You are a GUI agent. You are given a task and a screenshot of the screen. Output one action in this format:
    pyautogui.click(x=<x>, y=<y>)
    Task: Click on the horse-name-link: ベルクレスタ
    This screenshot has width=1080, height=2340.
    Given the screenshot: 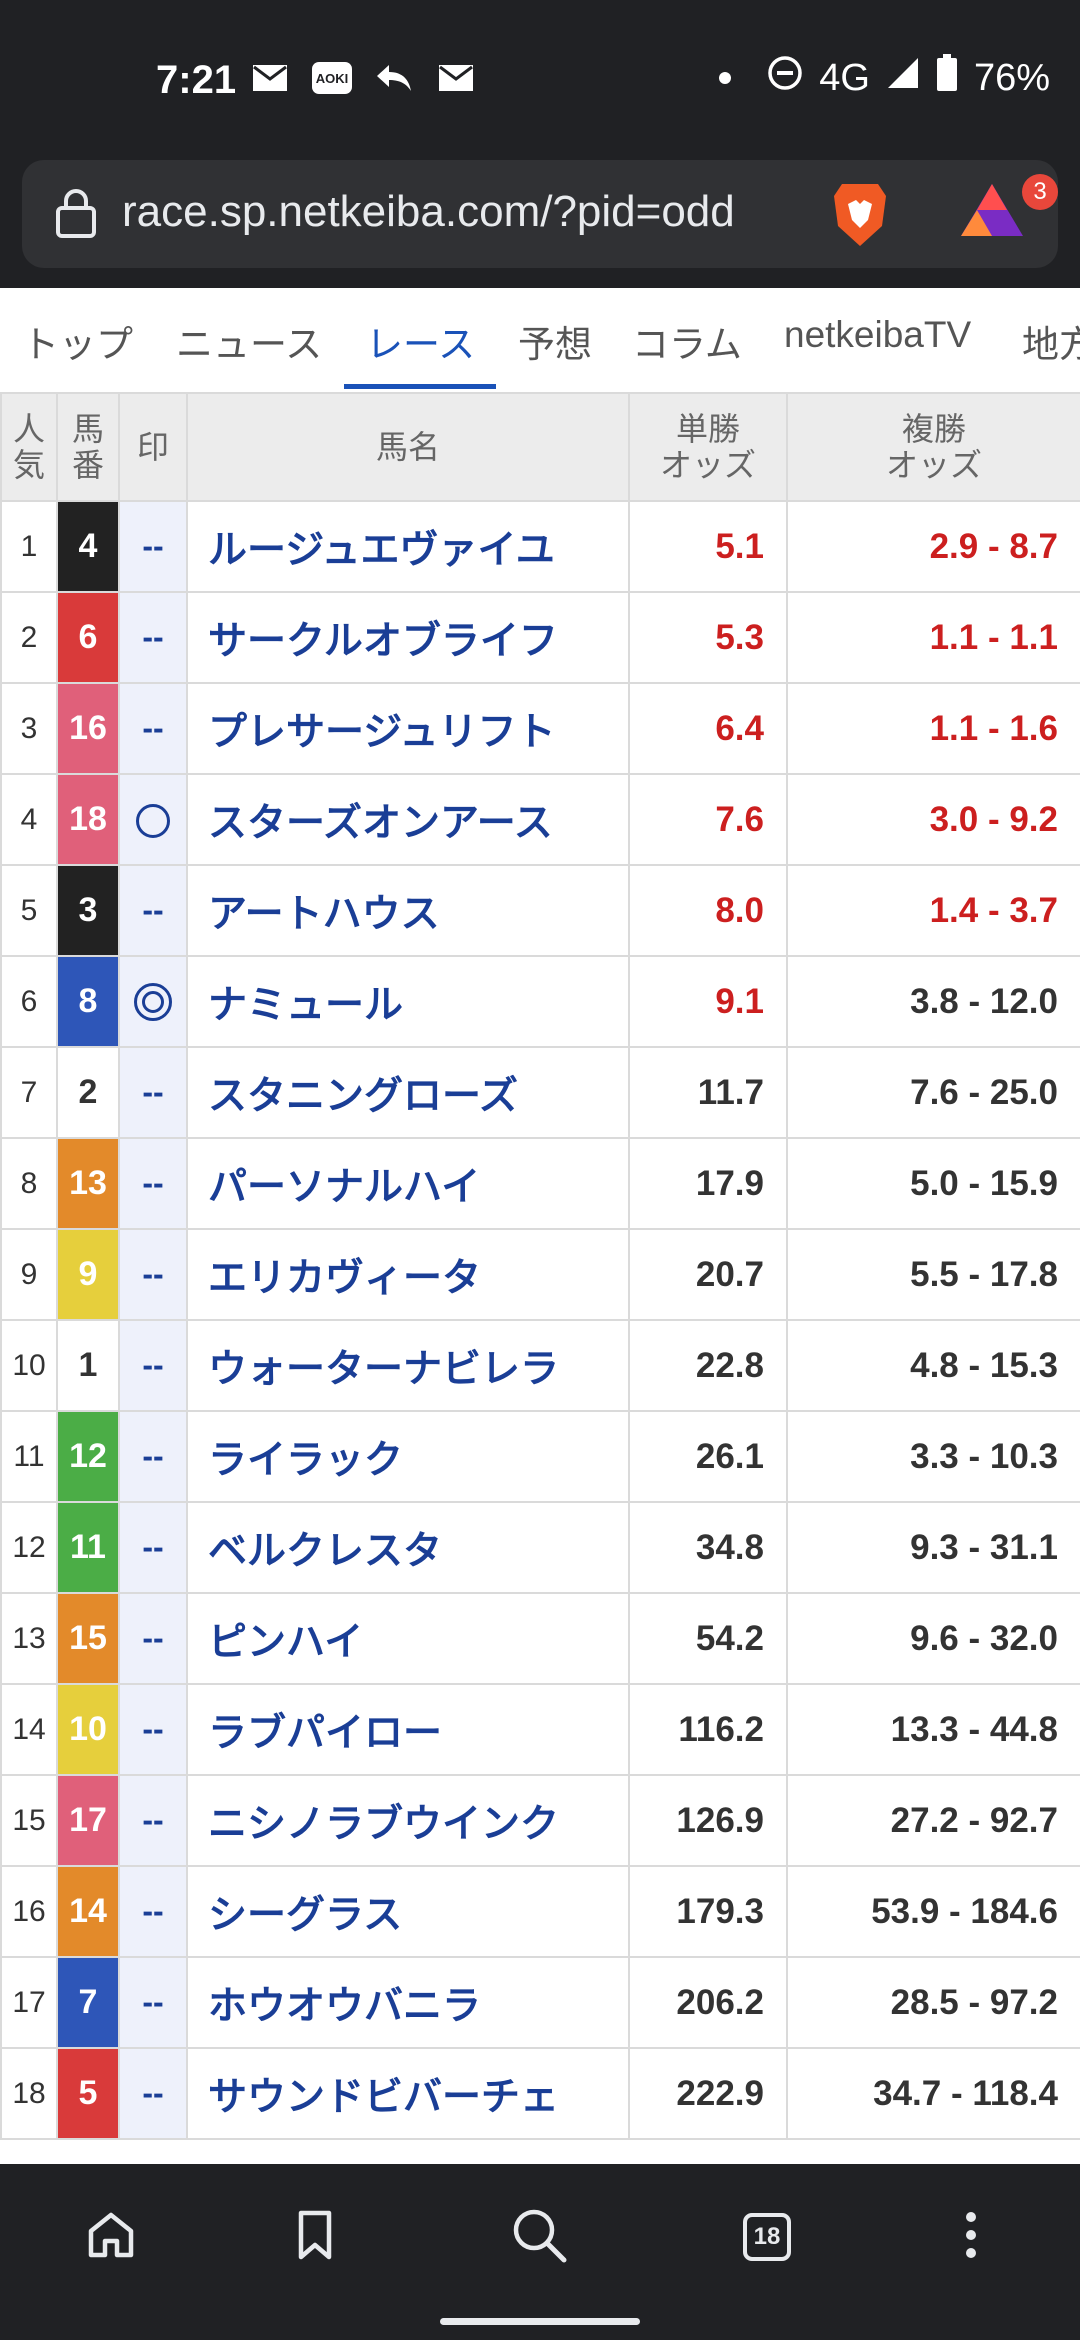 What is the action you would take?
    pyautogui.click(x=408, y=1547)
    